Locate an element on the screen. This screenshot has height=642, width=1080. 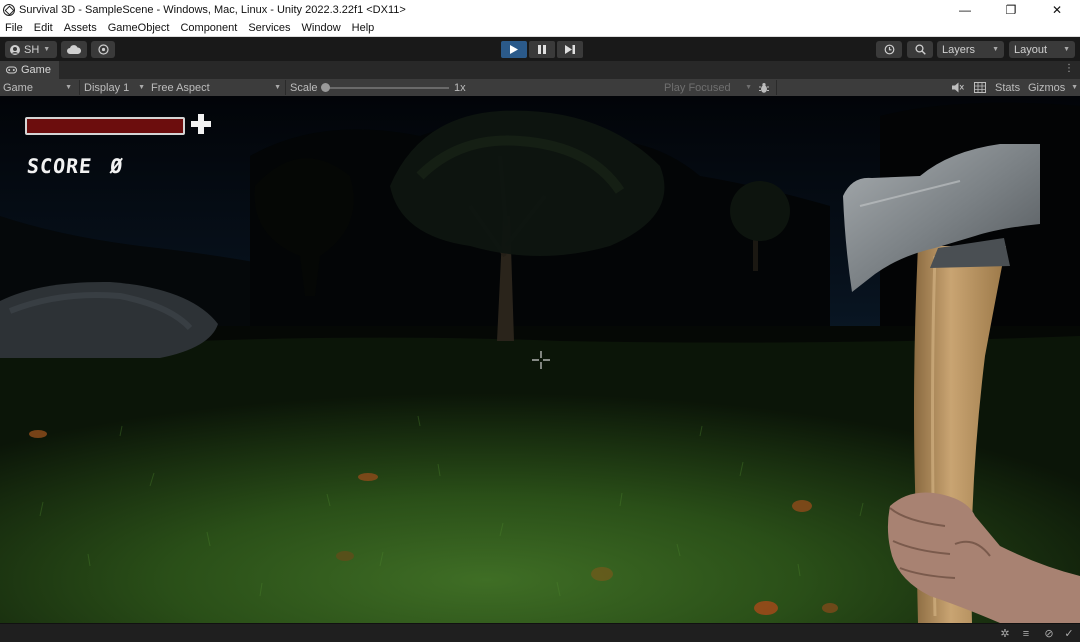
account-label: SH is located at coordinates (32, 49).